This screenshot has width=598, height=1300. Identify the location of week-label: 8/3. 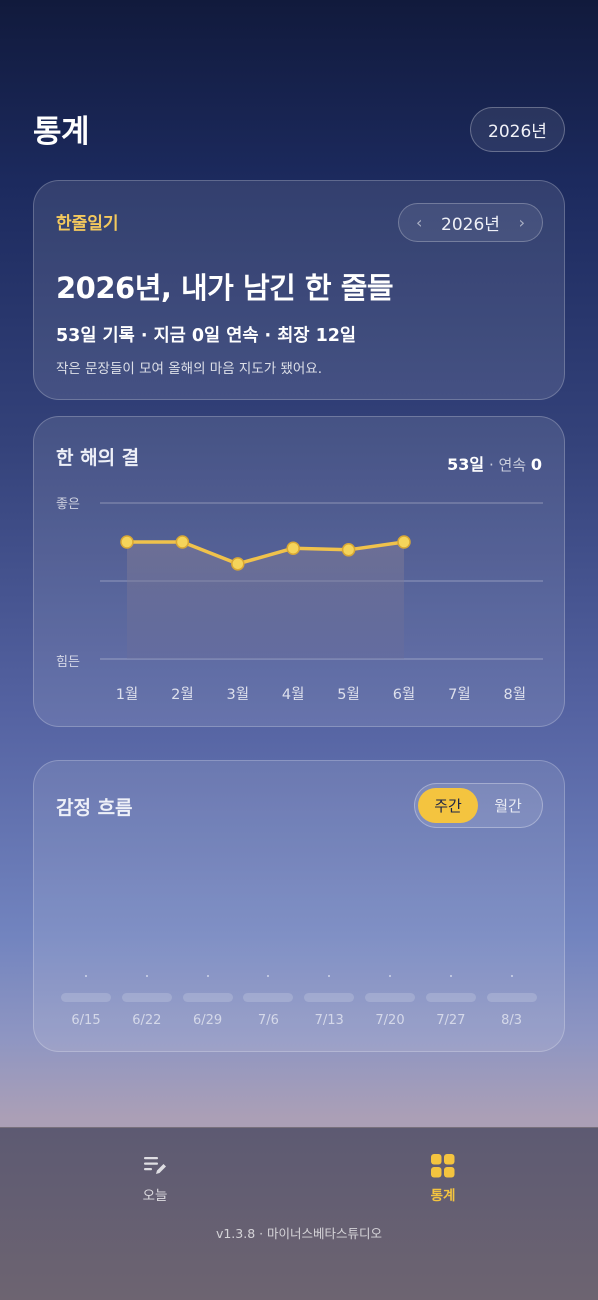
(512, 1020).